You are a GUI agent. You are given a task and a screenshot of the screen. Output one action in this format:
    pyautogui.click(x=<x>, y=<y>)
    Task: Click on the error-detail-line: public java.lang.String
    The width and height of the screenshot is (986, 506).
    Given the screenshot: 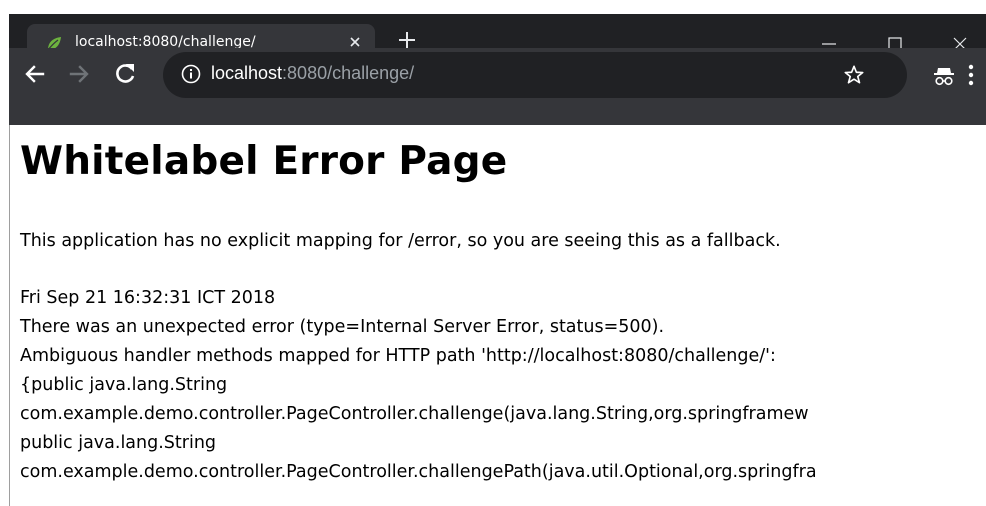 What is the action you would take?
    pyautogui.click(x=118, y=443)
    